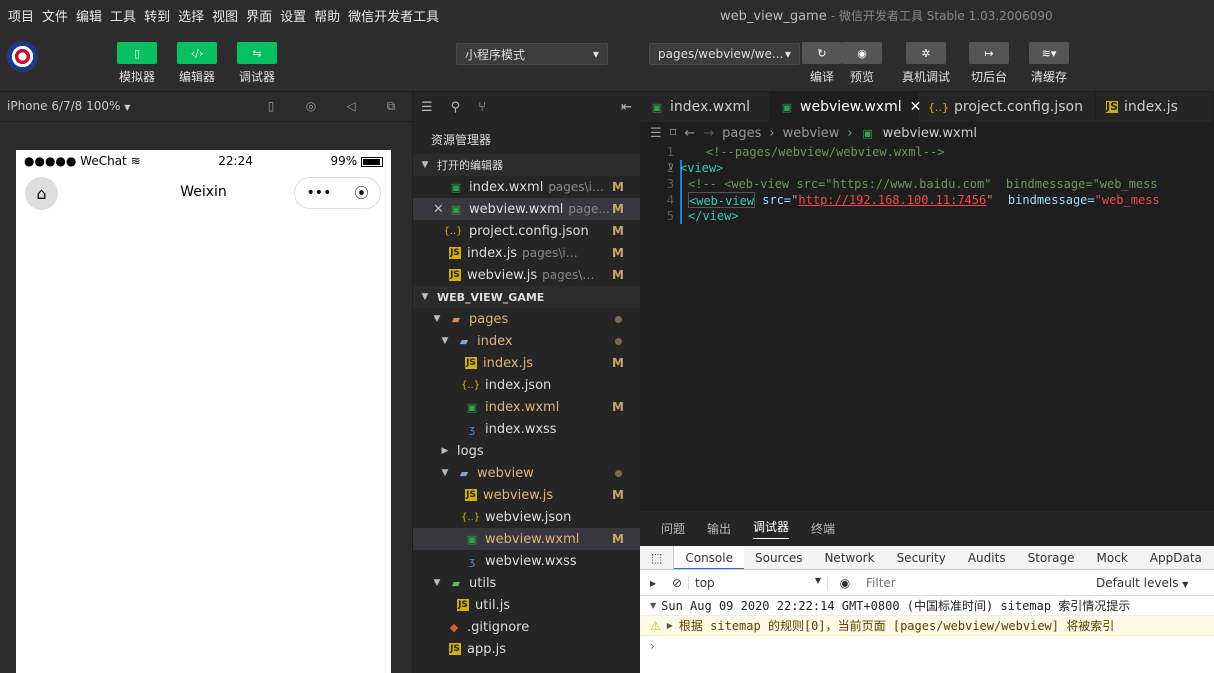  What do you see at coordinates (526, 495) in the screenshot?
I see `tree-file: JS webview.js M` at bounding box center [526, 495].